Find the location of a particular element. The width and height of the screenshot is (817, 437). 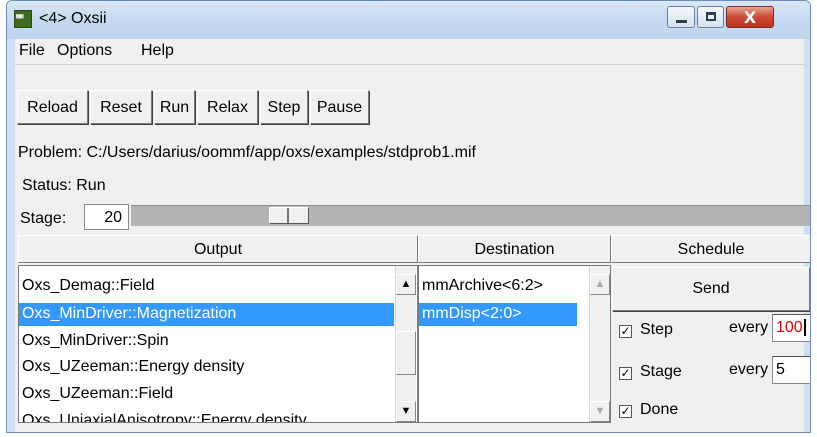

menu-file: File is located at coordinates (32, 51).